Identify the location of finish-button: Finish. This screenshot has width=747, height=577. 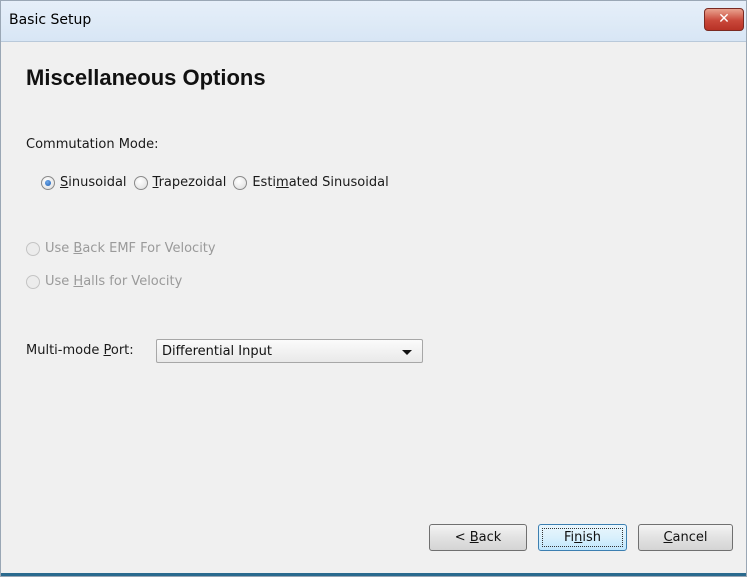
(582, 537).